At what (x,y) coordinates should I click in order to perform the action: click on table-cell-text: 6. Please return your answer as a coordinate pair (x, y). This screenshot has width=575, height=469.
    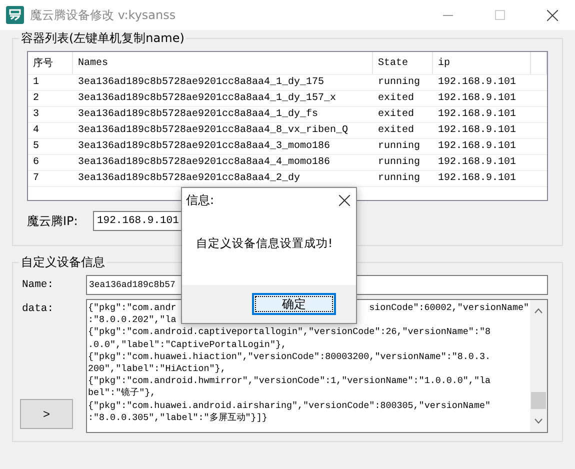
    Looking at the image, I should click on (36, 162).